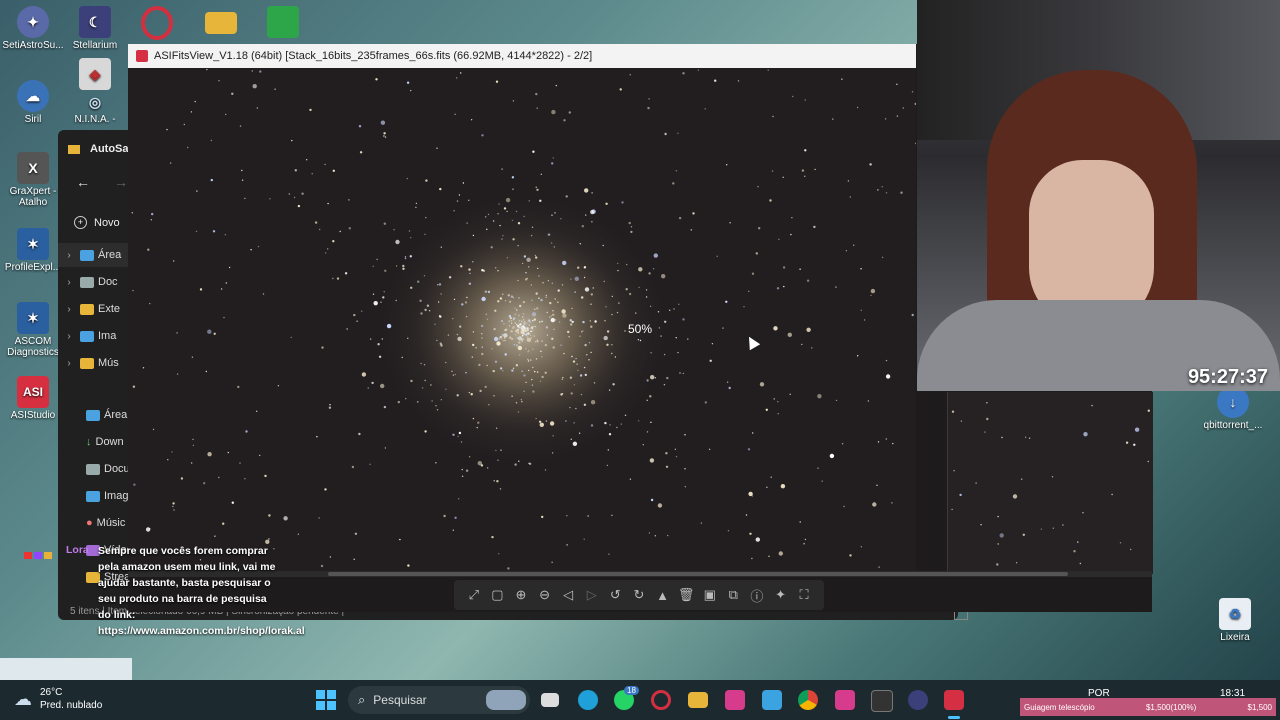 This screenshot has height=720, width=1280. What do you see at coordinates (698, 700) in the screenshot?
I see `file-explorer-icon` at bounding box center [698, 700].